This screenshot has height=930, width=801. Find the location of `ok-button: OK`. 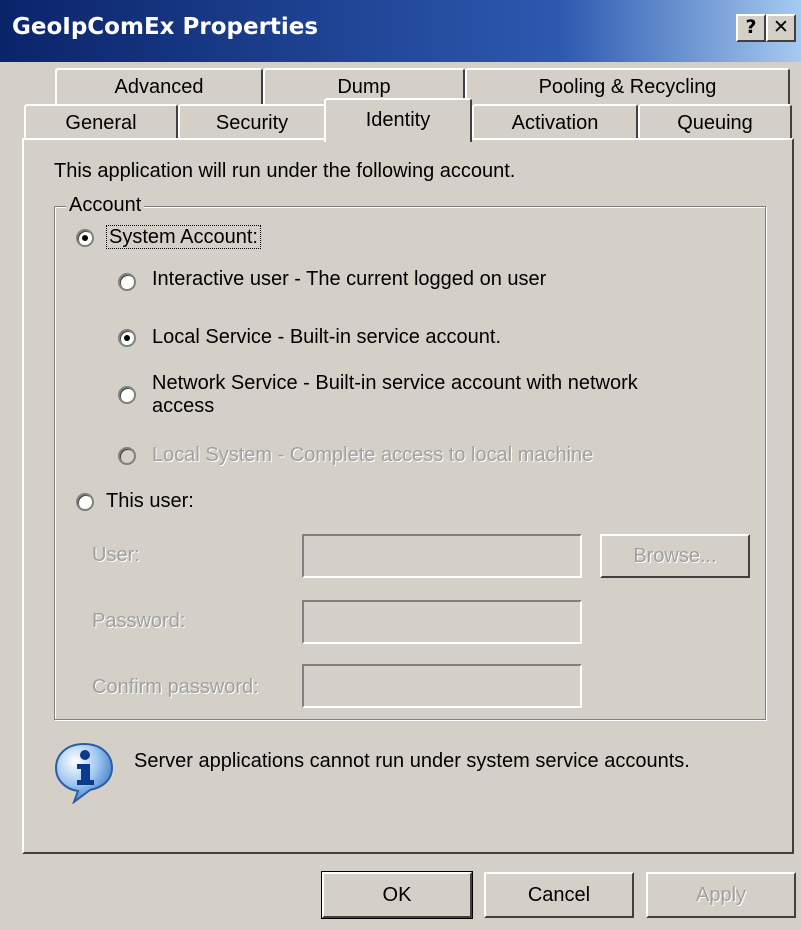

ok-button: OK is located at coordinates (397, 895).